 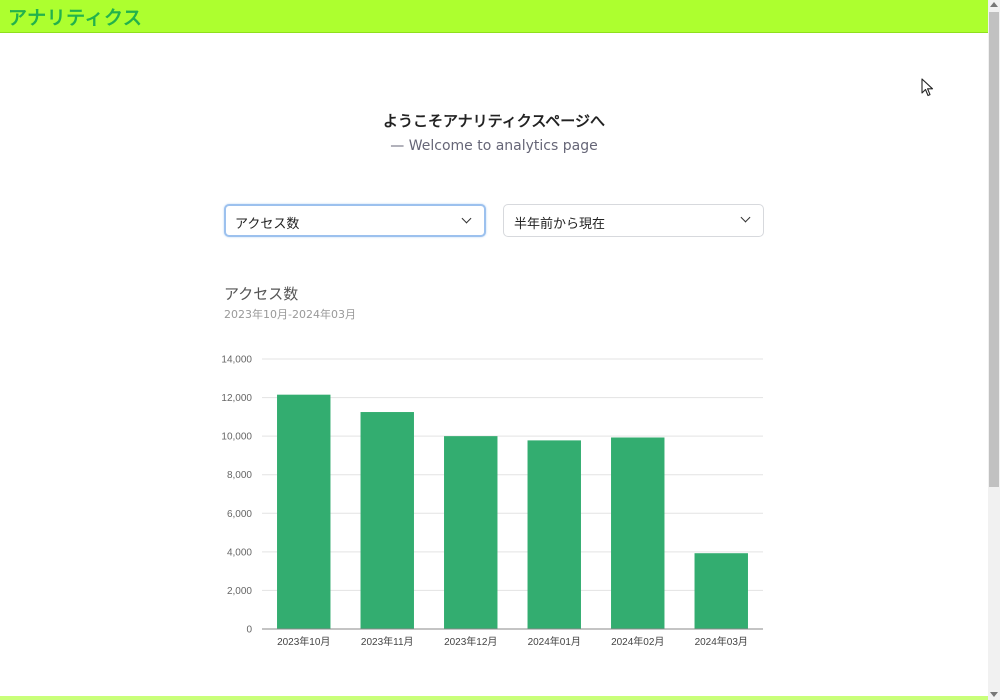 I want to click on y-tick-label: 6,000, so click(x=239, y=514).